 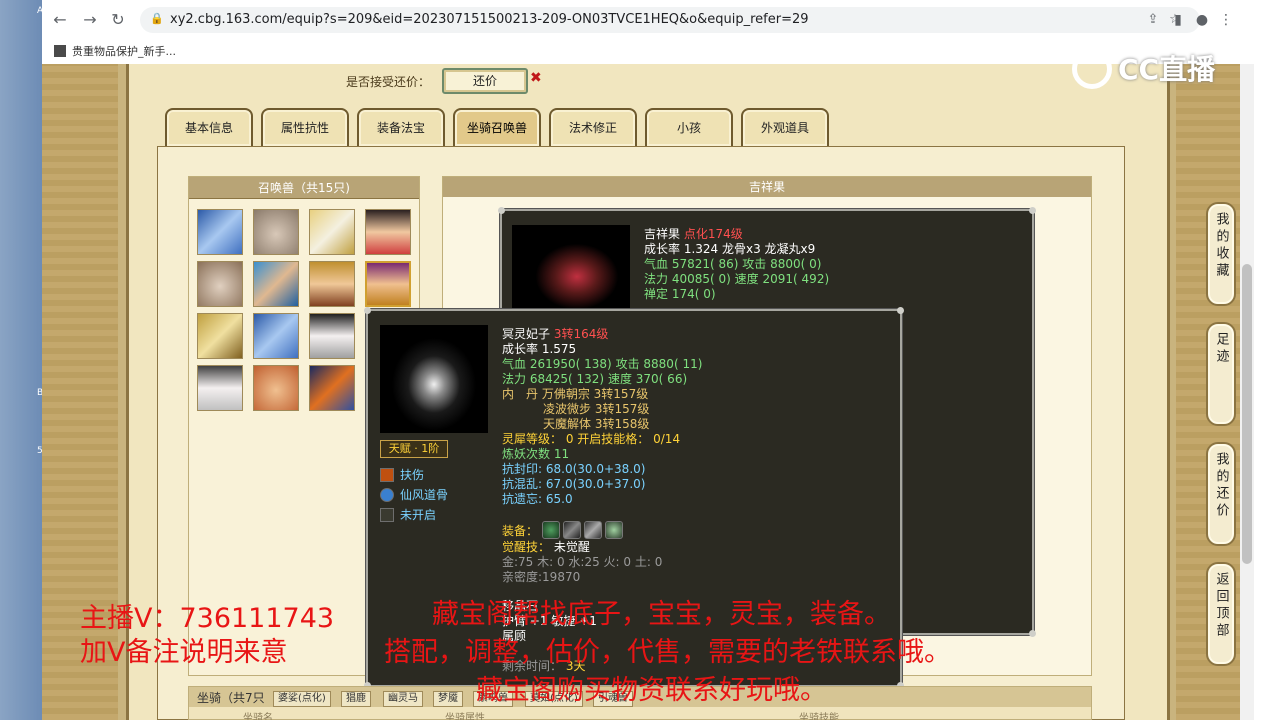 What do you see at coordinates (1247, 414) in the screenshot?
I see `scrollbar-thumb` at bounding box center [1247, 414].